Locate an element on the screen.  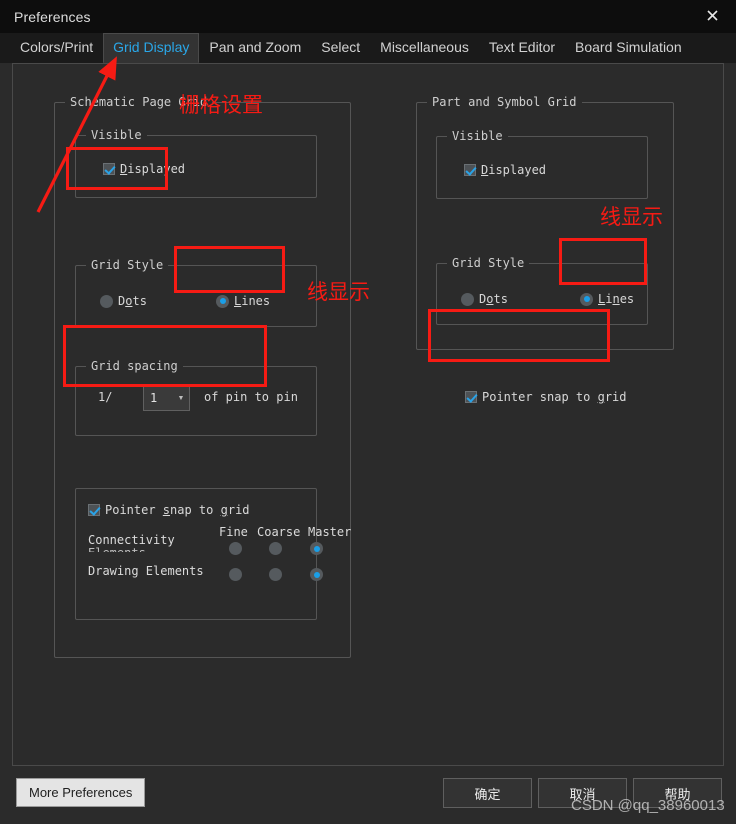
schematic-grid-style-lines-row: Lines is located at coordinates (243, 301).